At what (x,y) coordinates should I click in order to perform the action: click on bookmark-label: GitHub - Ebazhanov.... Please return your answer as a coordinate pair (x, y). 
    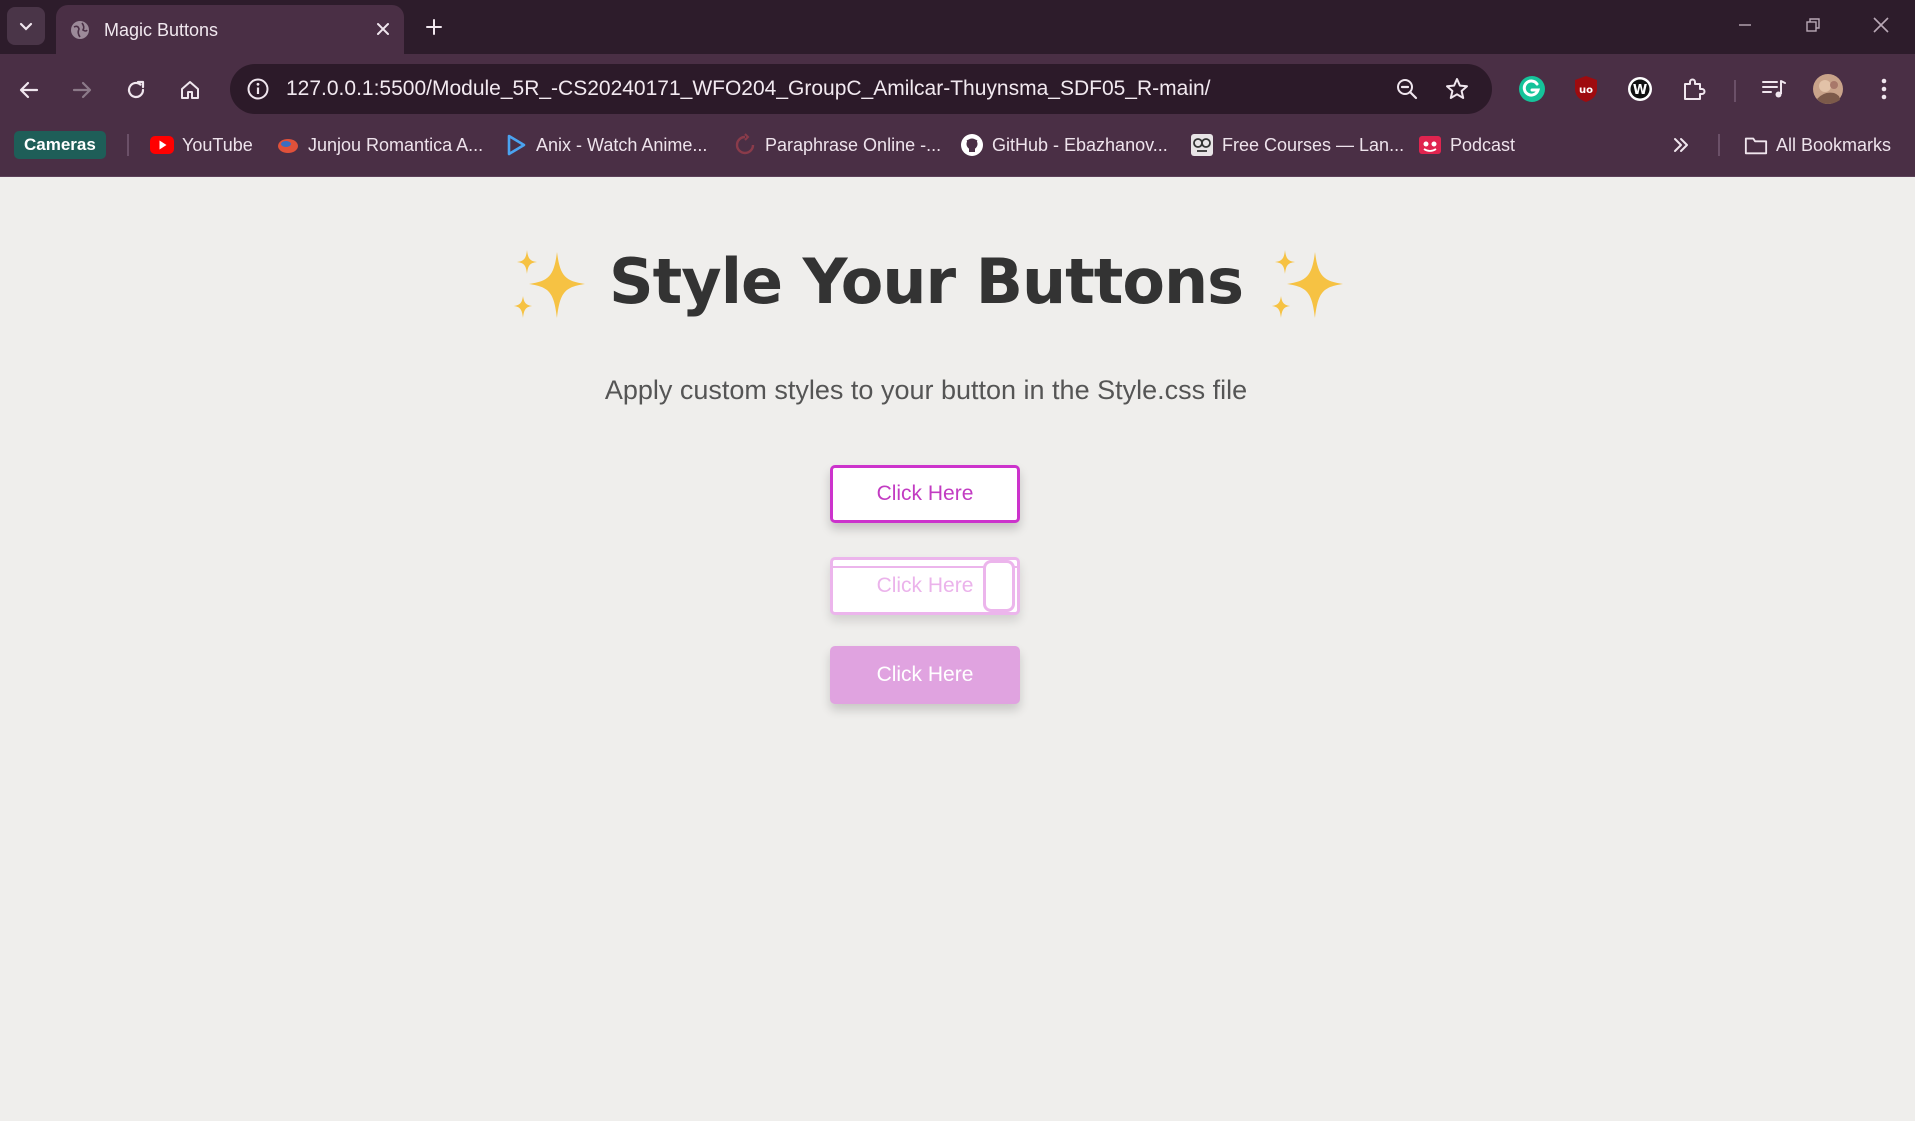
    Looking at the image, I should click on (1080, 144).